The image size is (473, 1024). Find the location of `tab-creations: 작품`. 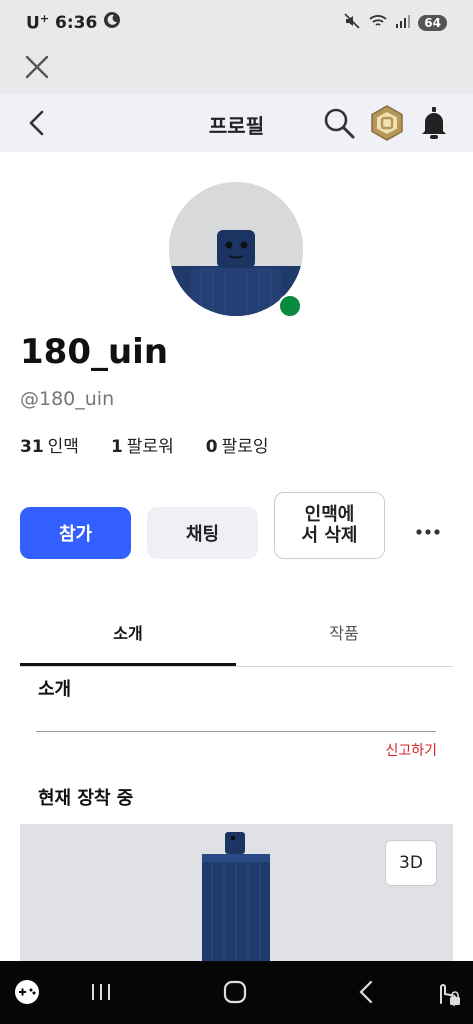

tab-creations: 작품 is located at coordinates (344, 632).